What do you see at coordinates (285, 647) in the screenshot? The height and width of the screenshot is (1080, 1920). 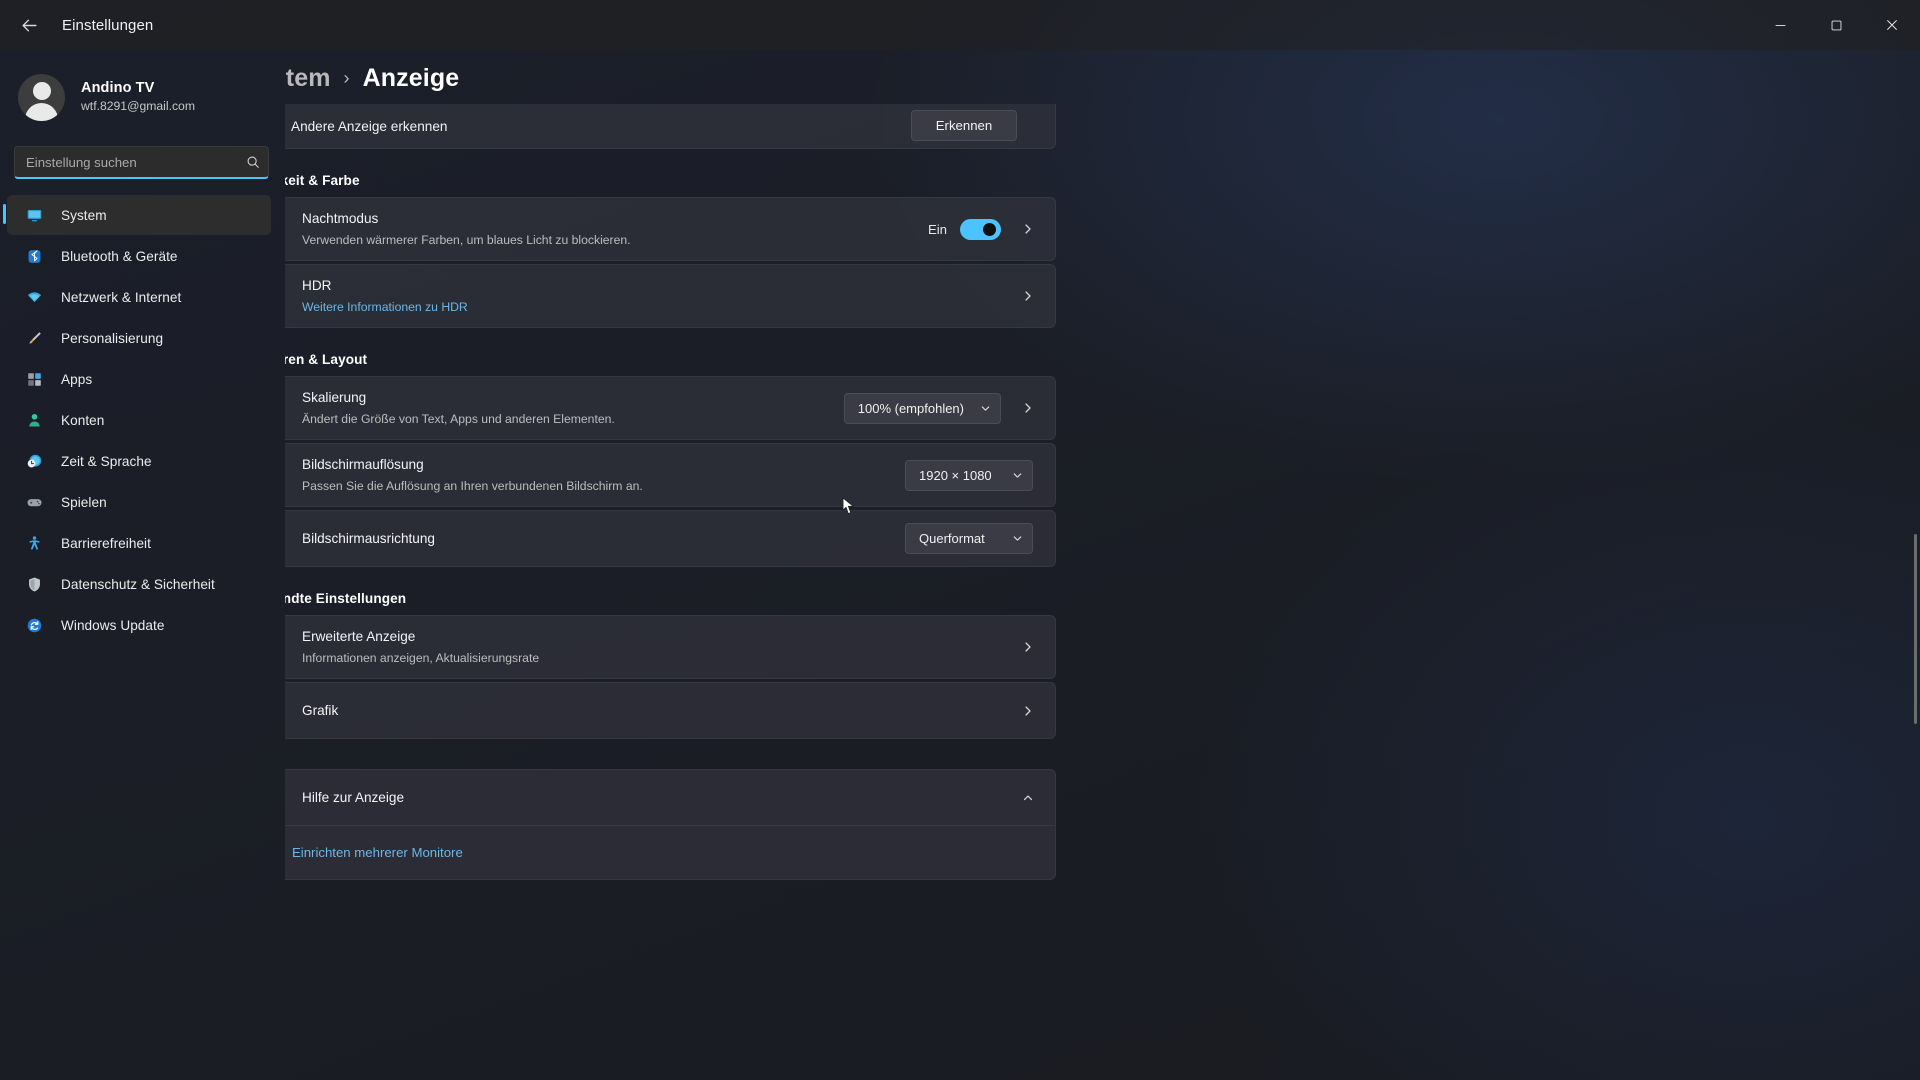 I see `display-laptop-icon` at bounding box center [285, 647].